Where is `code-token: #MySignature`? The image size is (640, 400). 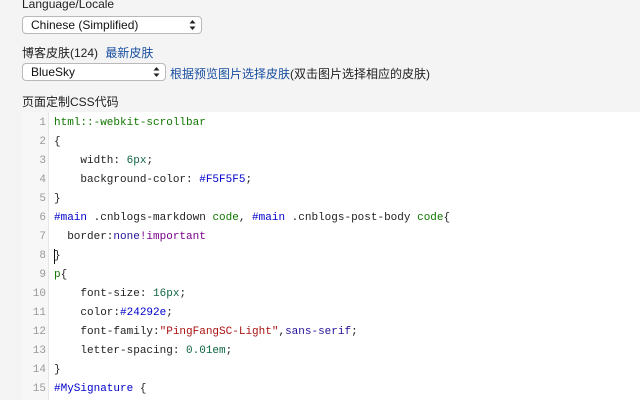
code-token: #MySignature is located at coordinates (94, 389).